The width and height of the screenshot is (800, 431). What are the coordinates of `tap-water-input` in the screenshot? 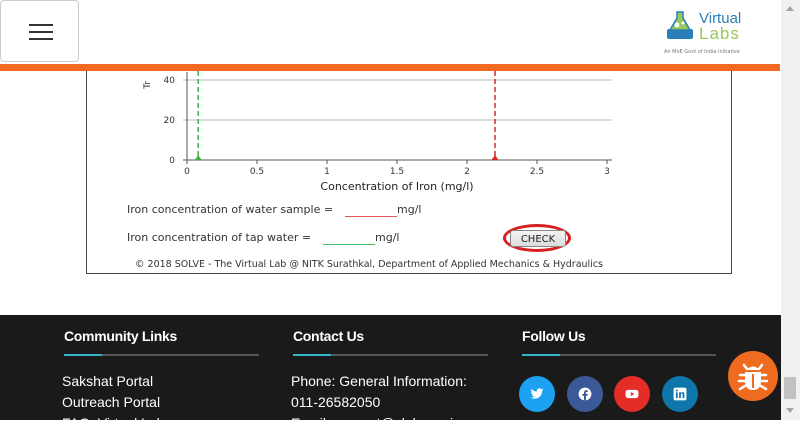 It's located at (349, 244).